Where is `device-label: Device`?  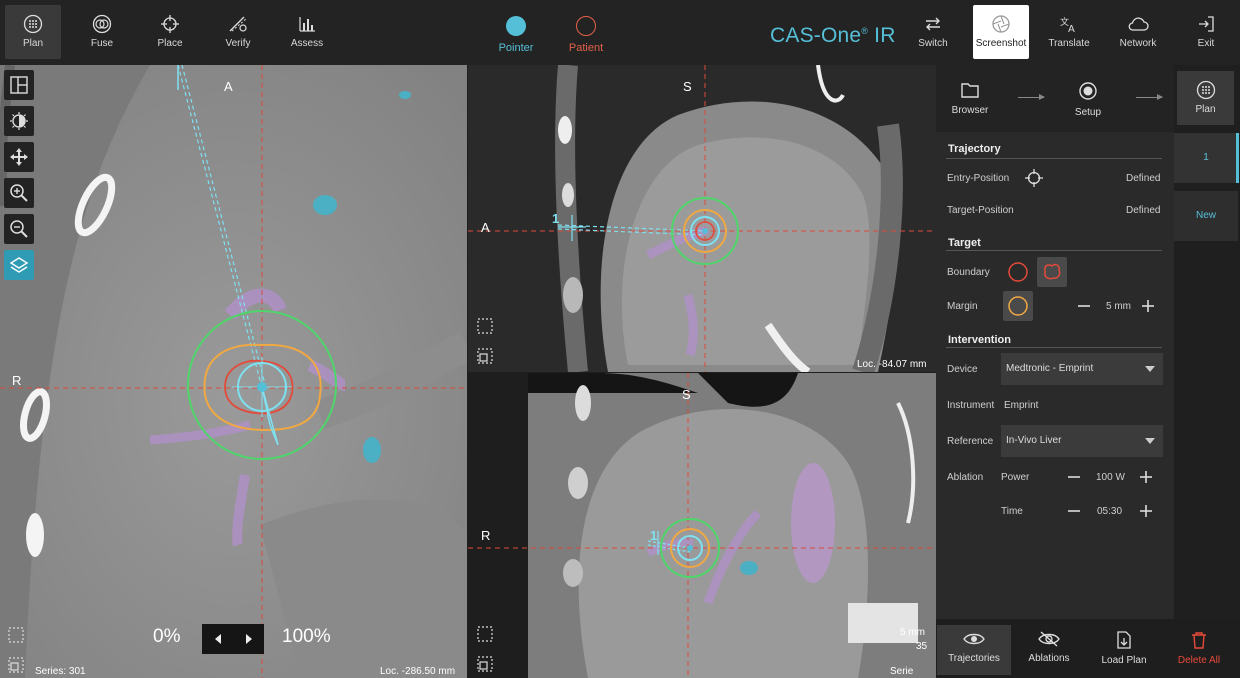
device-label: Device is located at coordinates (962, 369).